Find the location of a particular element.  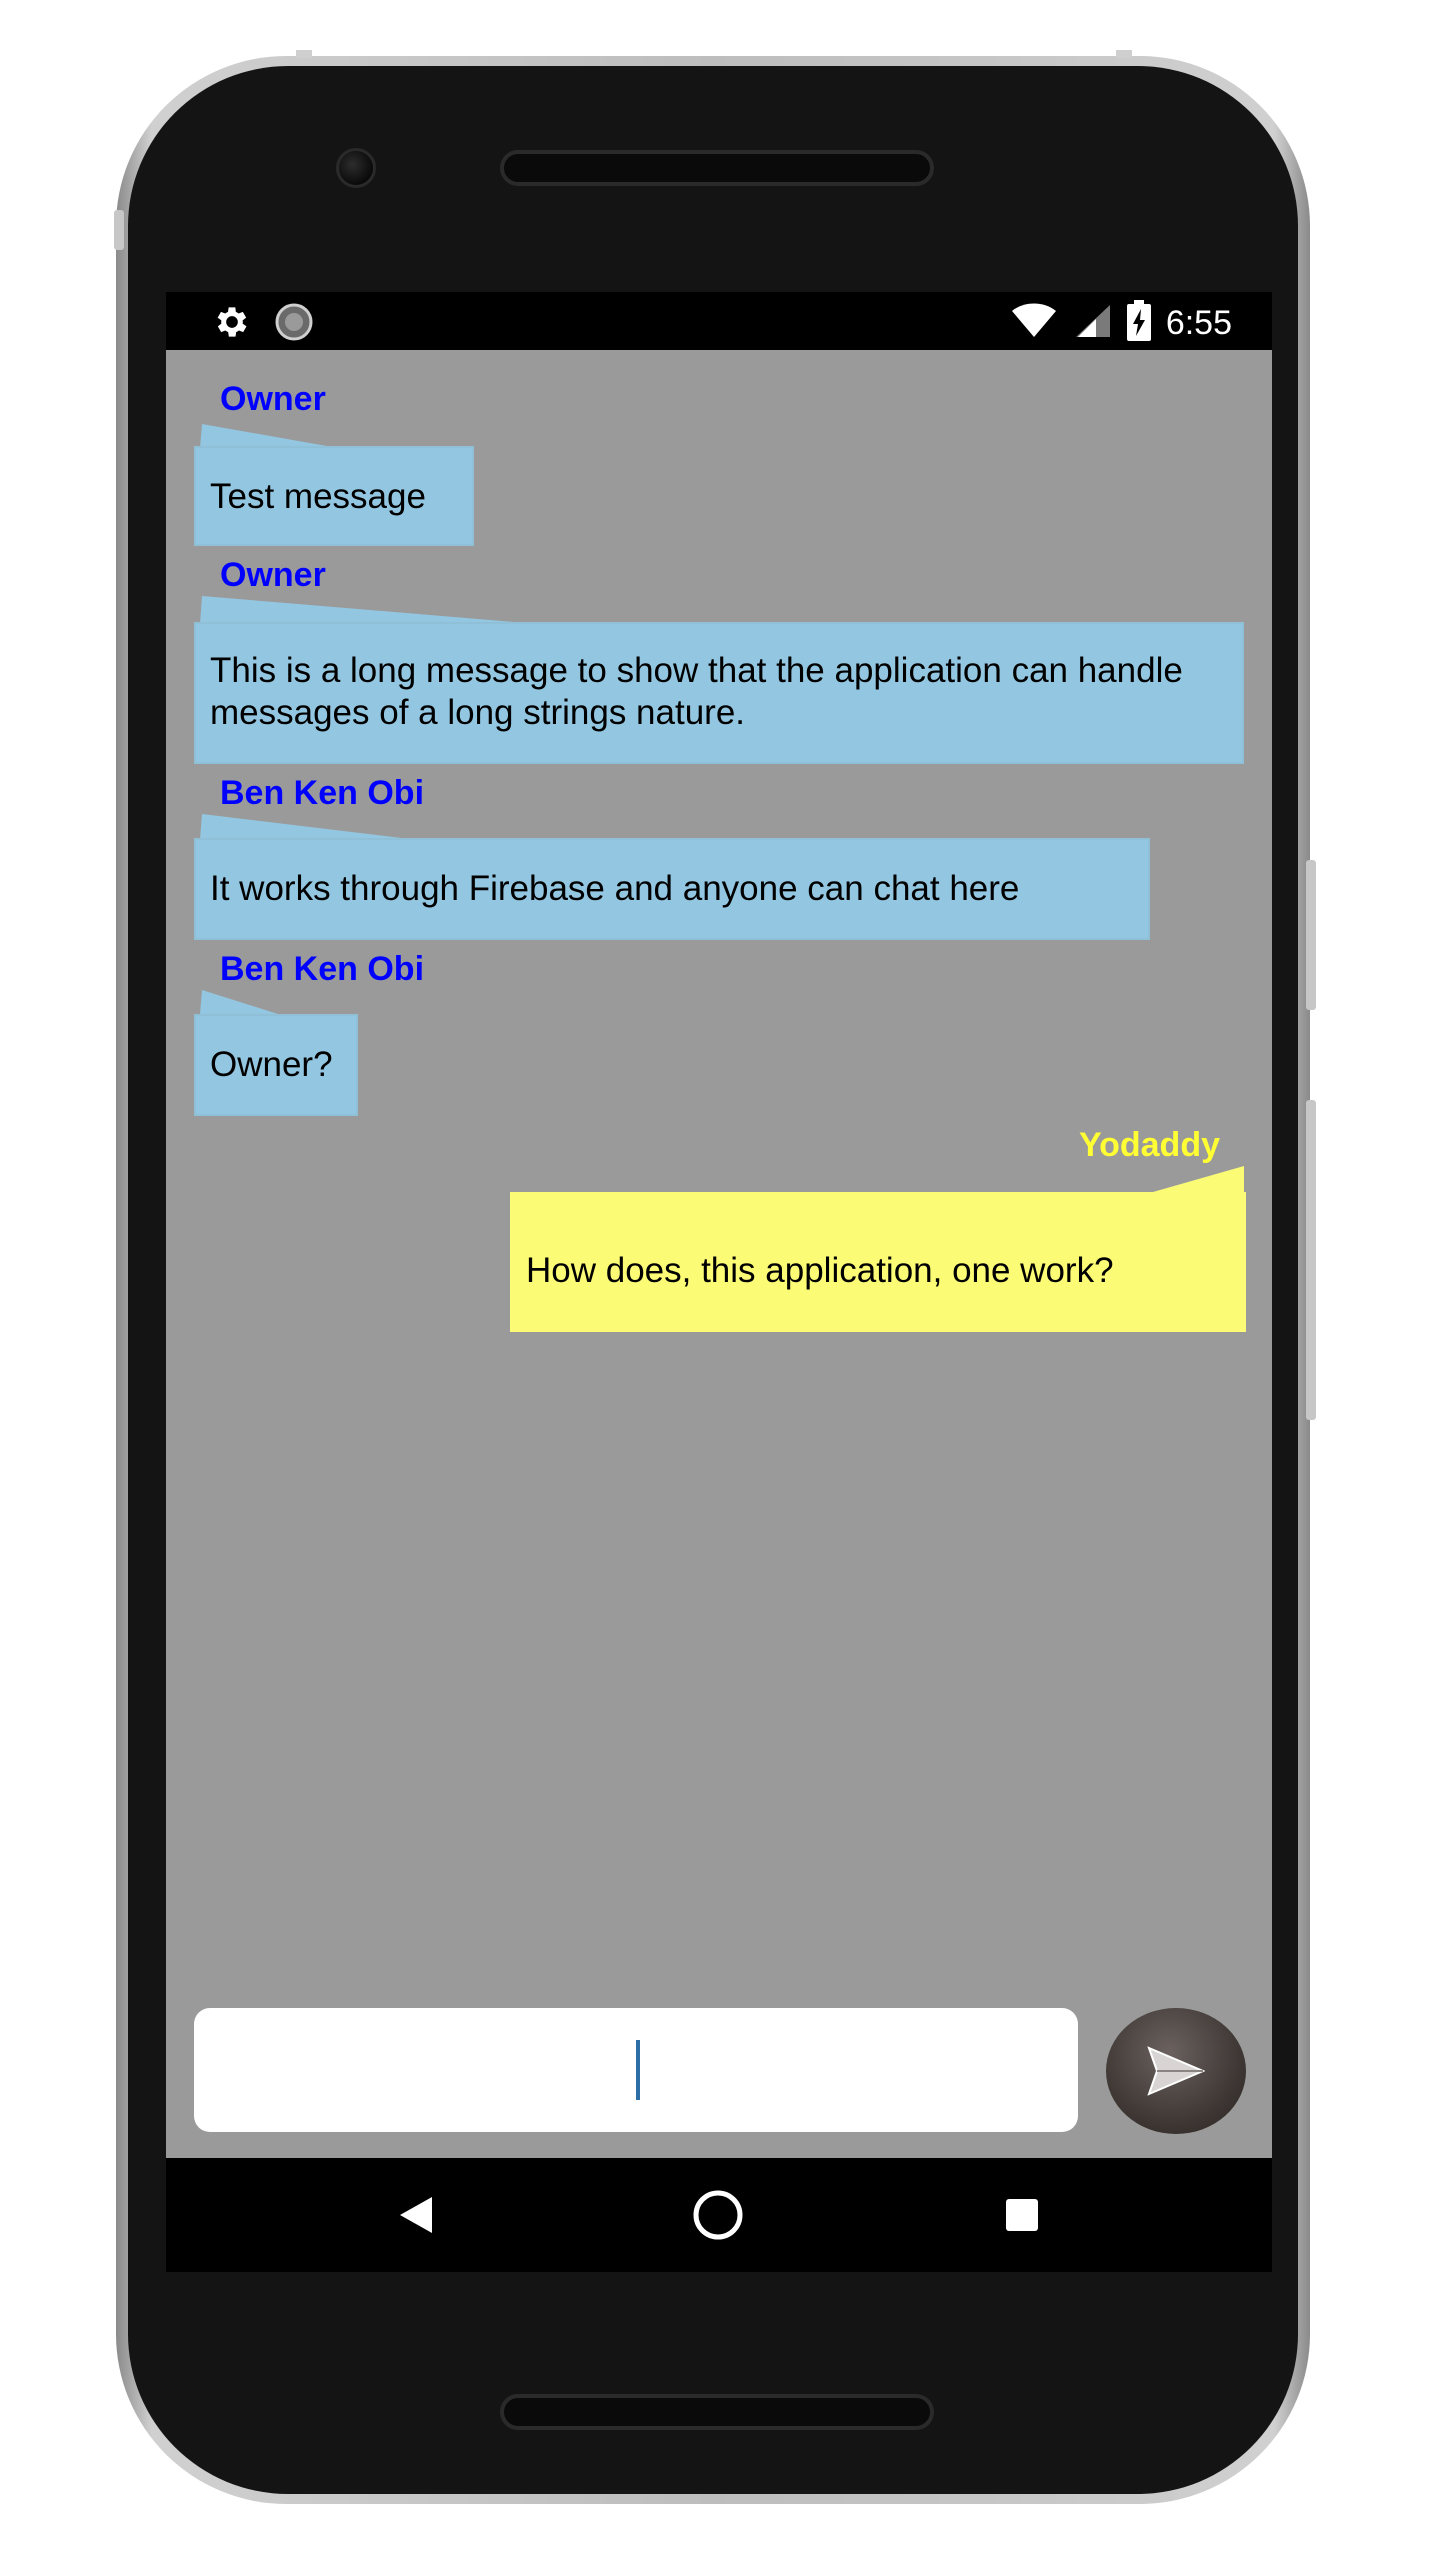

volume-button is located at coordinates (1311, 1260).